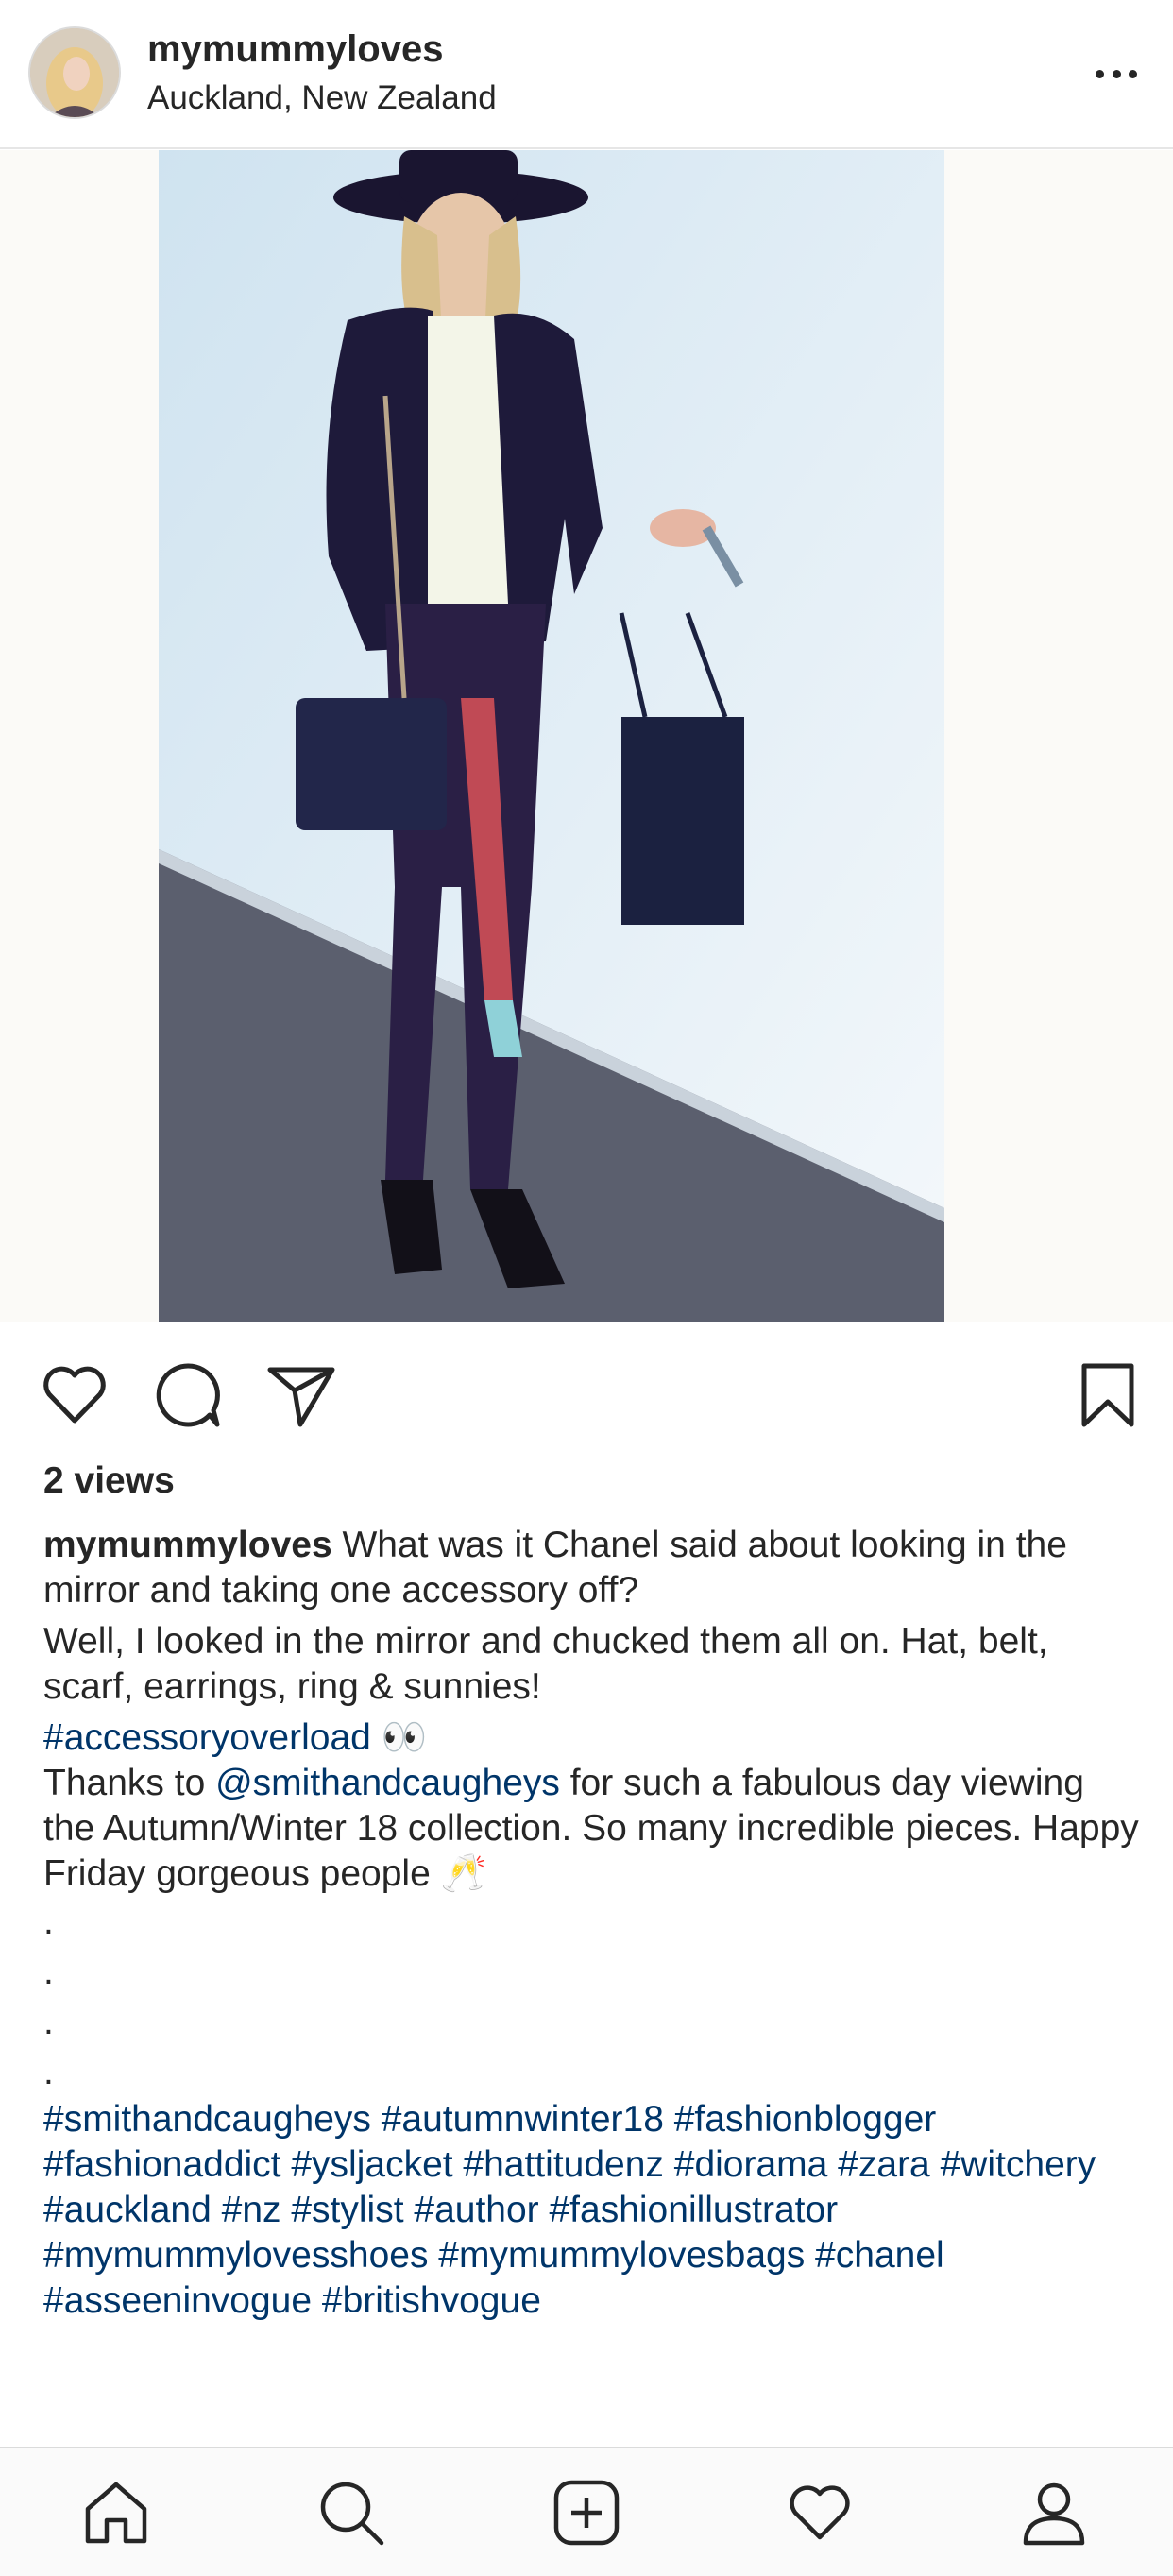  Describe the element at coordinates (322, 98) in the screenshot. I see `post-location: Auckland, New Zealand` at that location.